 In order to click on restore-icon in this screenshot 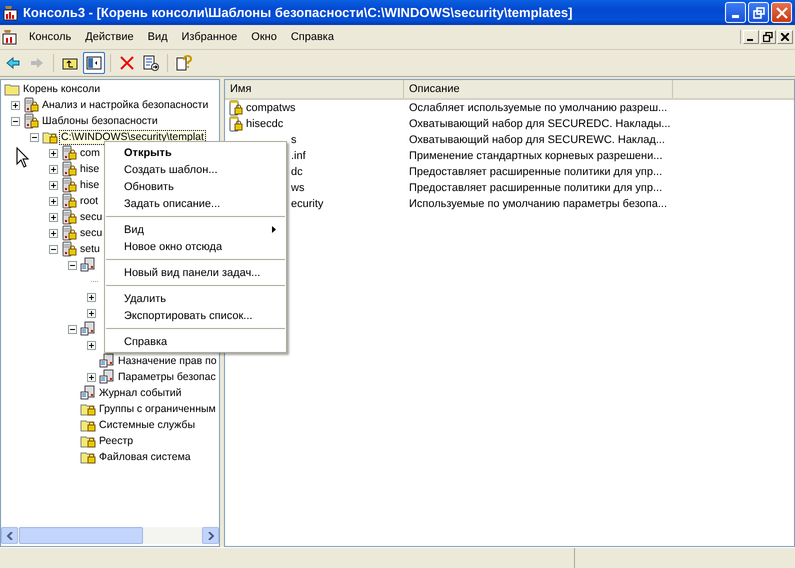, I will do `click(758, 12)`.